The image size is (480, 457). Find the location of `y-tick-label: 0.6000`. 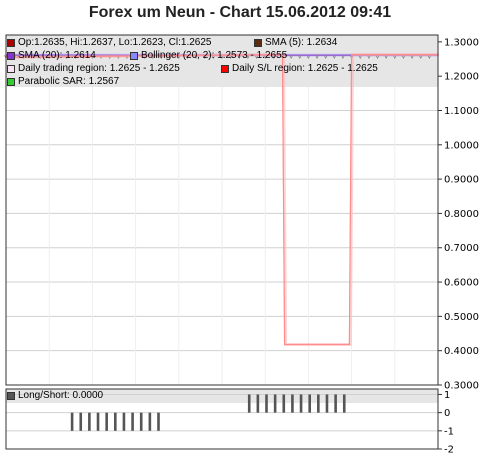

y-tick-label: 0.6000 is located at coordinates (461, 283).